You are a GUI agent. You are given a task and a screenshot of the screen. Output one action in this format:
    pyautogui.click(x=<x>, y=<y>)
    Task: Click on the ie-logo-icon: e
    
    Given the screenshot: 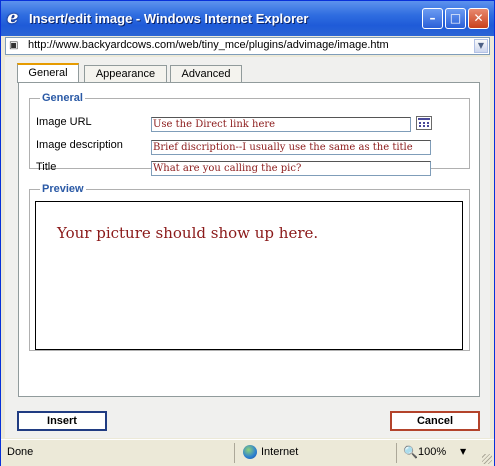 What is the action you would take?
    pyautogui.click(x=13, y=17)
    